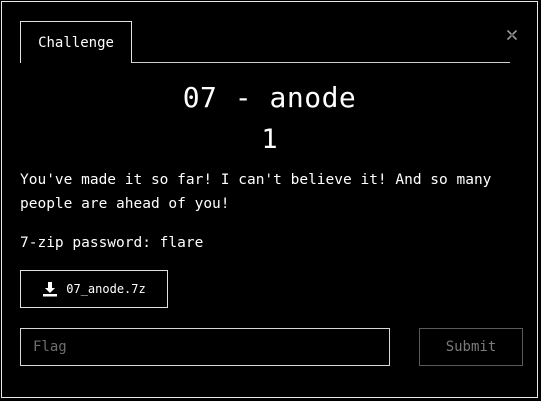 This screenshot has height=401, width=541. What do you see at coordinates (269, 139) in the screenshot?
I see `challenge-points: 1` at bounding box center [269, 139].